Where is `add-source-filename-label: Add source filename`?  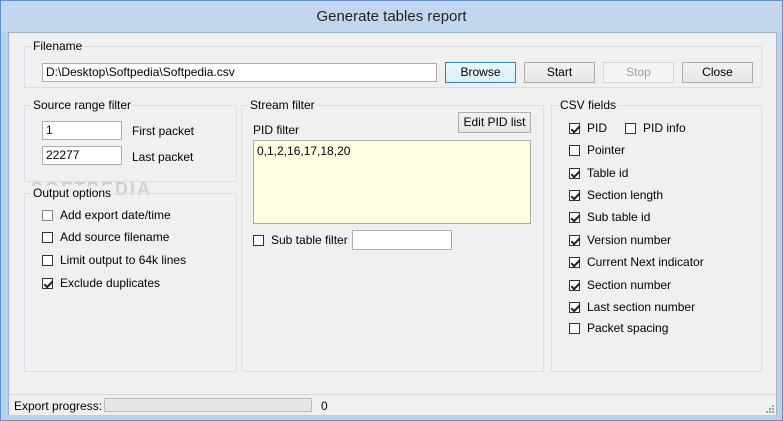
add-source-filename-label: Add source filename is located at coordinates (115, 237).